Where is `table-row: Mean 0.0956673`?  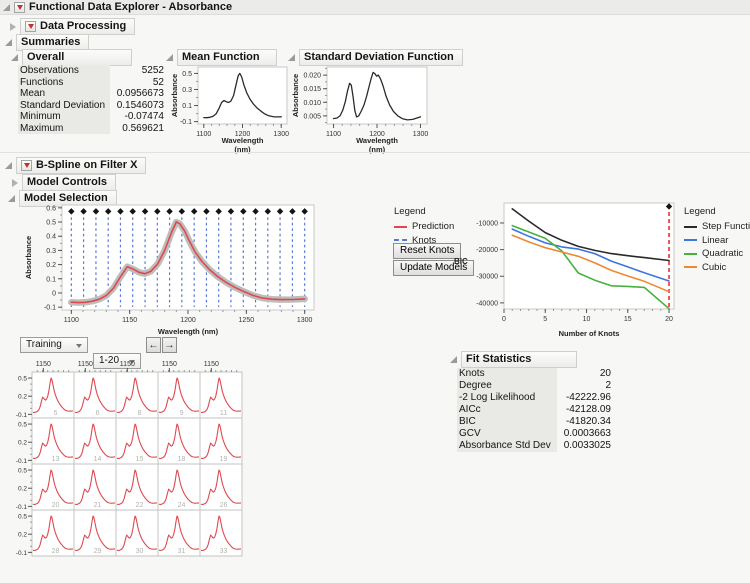 table-row: Mean 0.0956673 is located at coordinates (92, 94).